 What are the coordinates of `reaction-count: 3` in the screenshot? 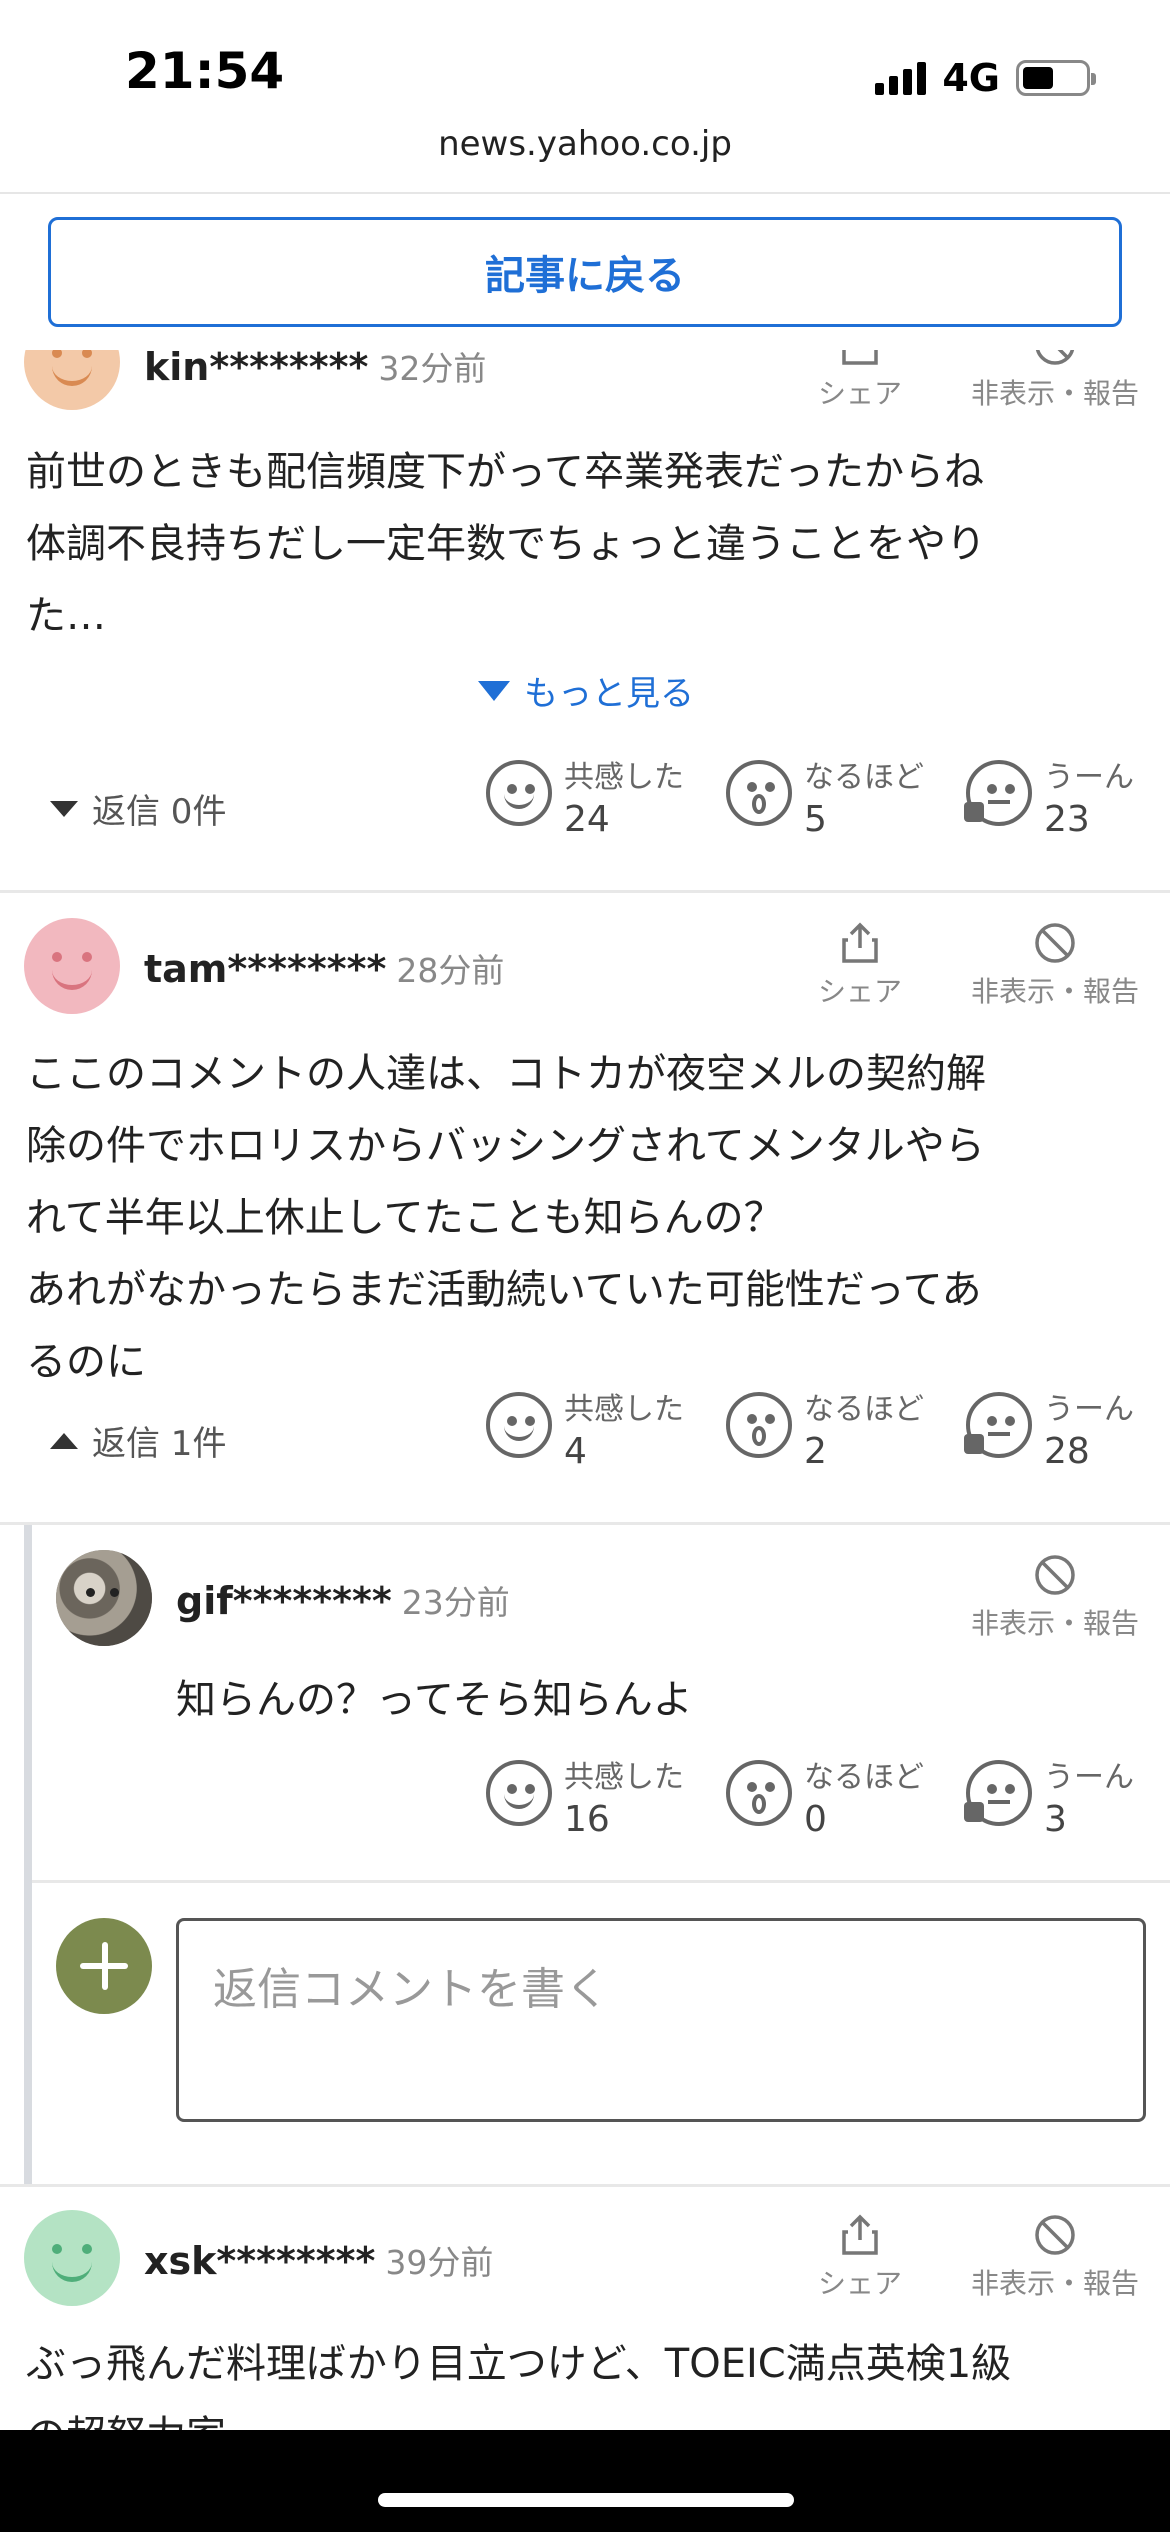 It's located at (1055, 1819).